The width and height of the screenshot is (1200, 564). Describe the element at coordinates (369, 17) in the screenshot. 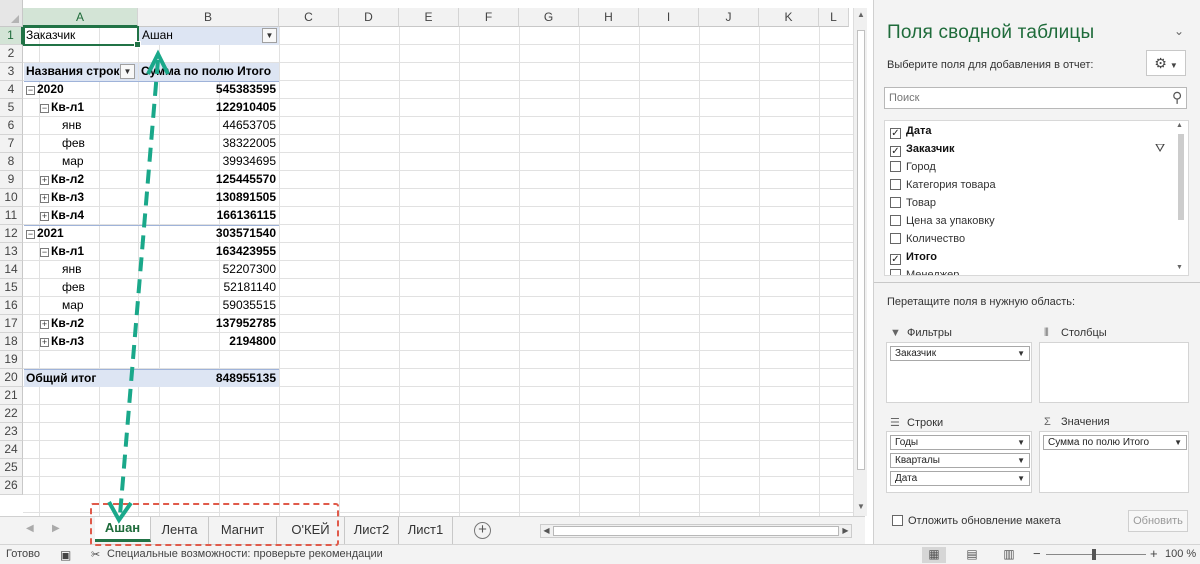

I see `column-header-d: D` at that location.